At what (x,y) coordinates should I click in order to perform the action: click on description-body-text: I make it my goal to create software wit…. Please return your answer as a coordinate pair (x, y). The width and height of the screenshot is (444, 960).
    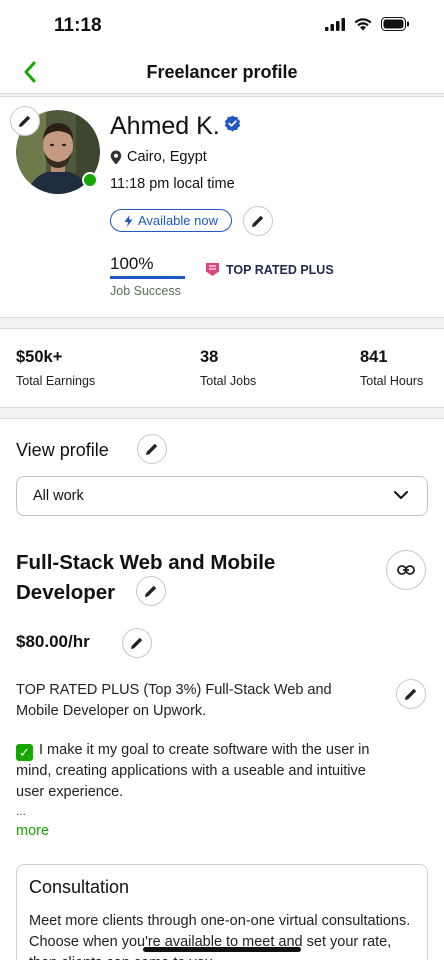
    Looking at the image, I should click on (193, 771).